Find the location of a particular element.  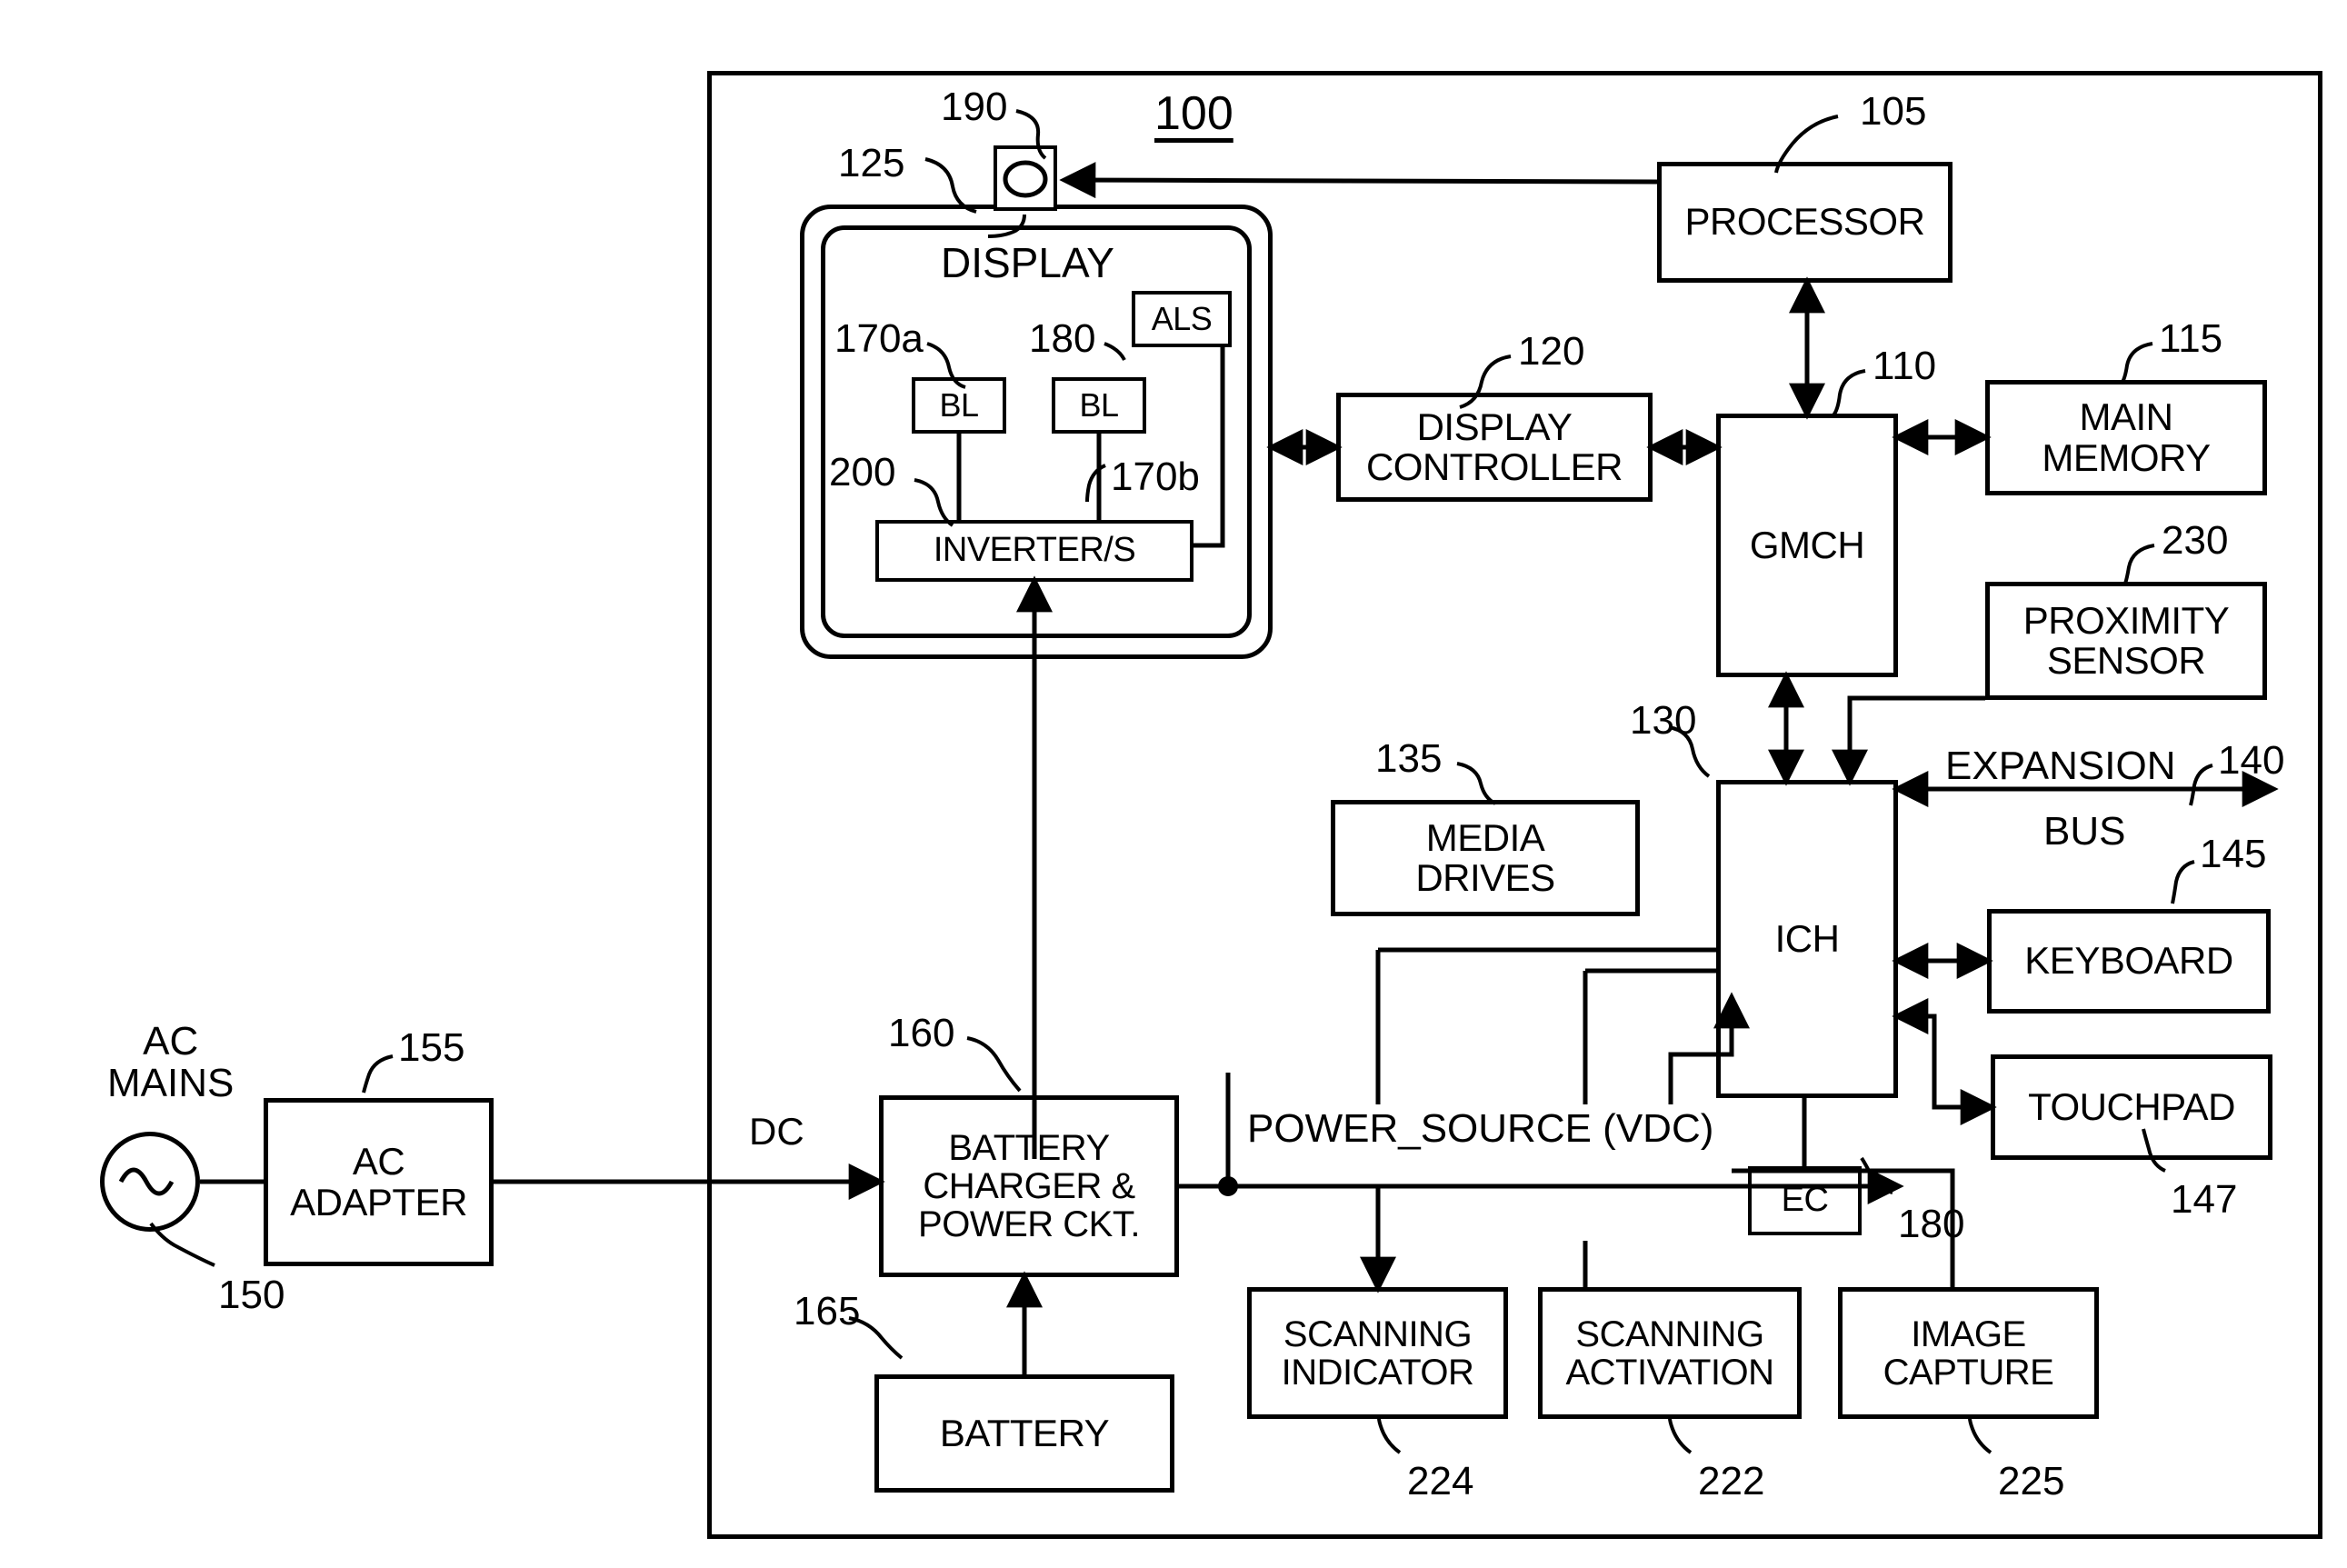

processor-box: PROCESSOR is located at coordinates (1805, 223).